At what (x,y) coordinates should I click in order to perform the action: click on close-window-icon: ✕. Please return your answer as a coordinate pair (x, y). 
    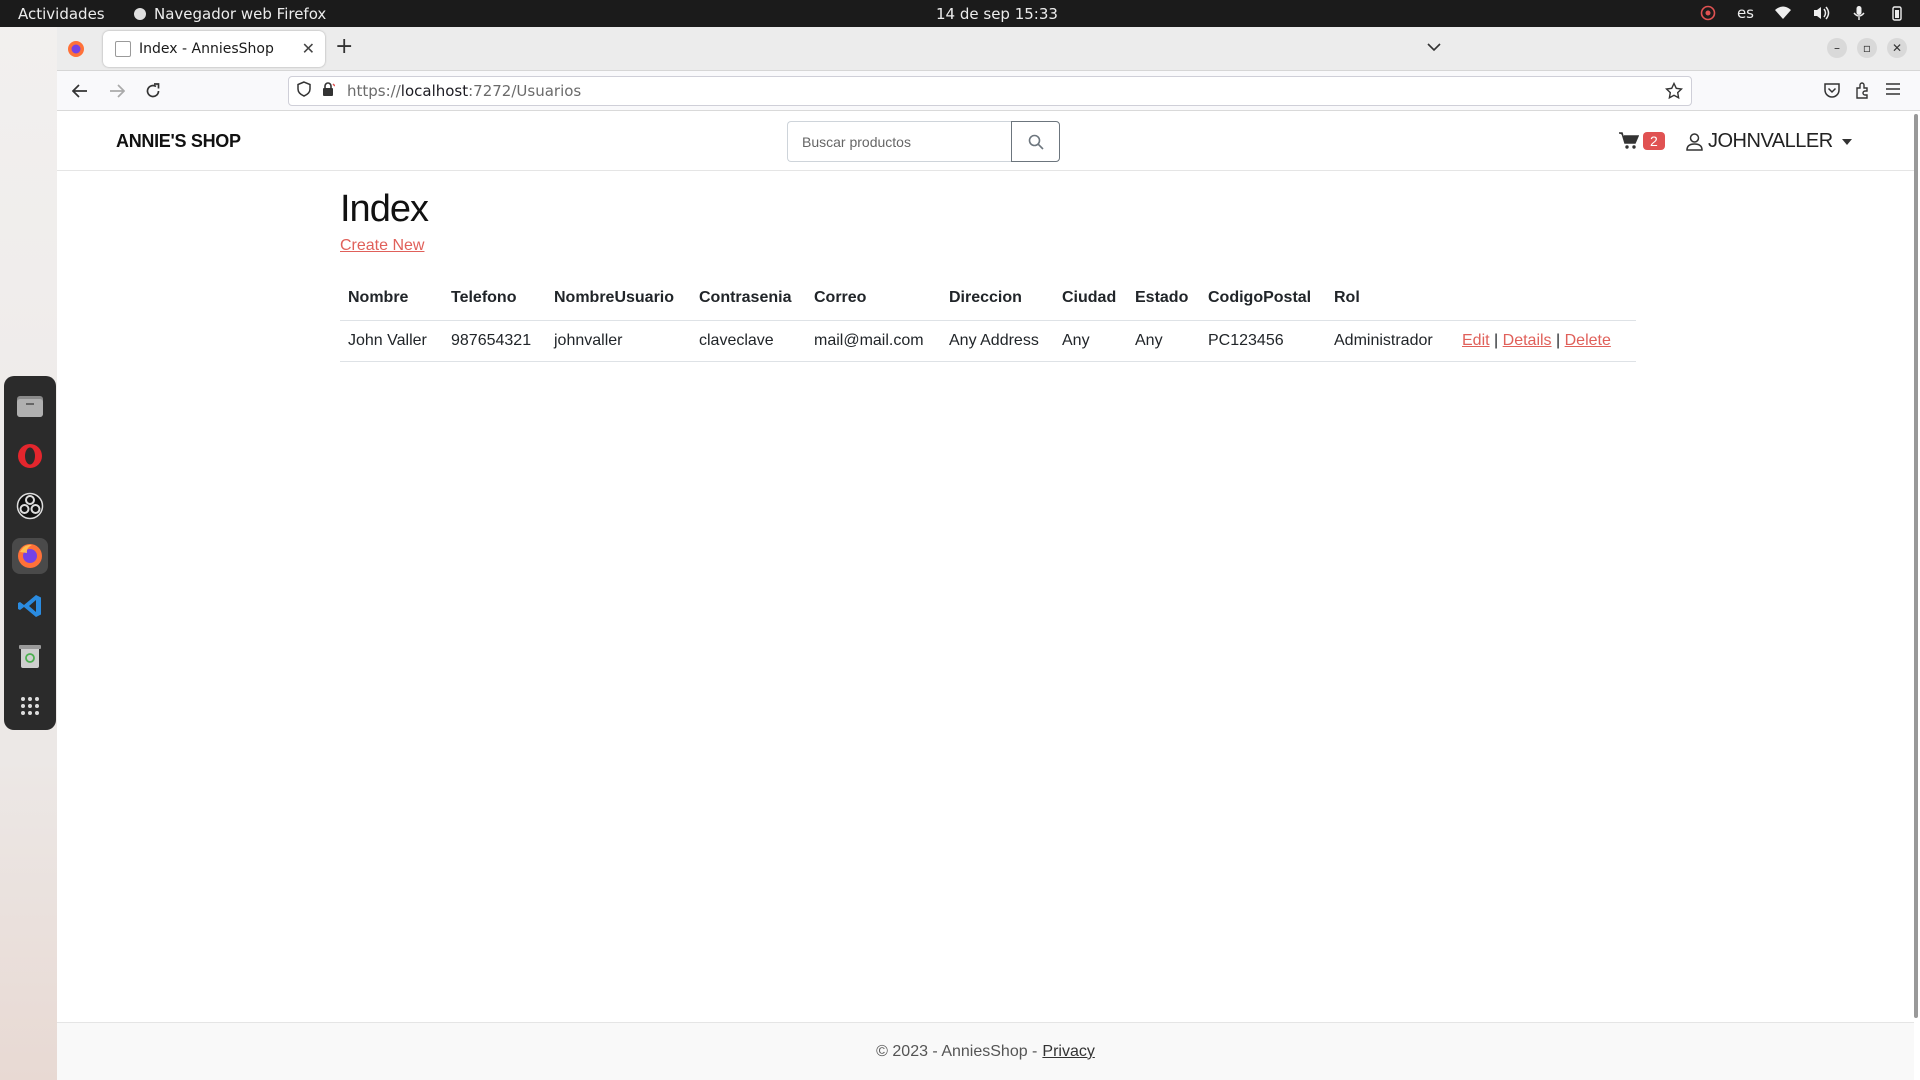
    Looking at the image, I should click on (1897, 48).